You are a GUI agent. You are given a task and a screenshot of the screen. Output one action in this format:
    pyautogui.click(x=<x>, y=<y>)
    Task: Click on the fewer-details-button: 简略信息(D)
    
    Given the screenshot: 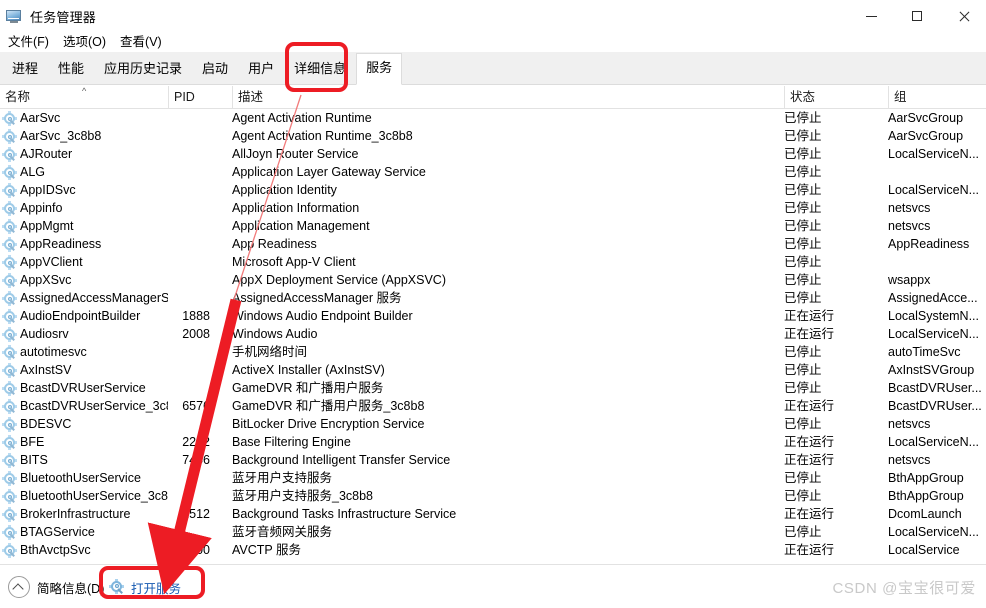 What is the action you would take?
    pyautogui.click(x=56, y=587)
    